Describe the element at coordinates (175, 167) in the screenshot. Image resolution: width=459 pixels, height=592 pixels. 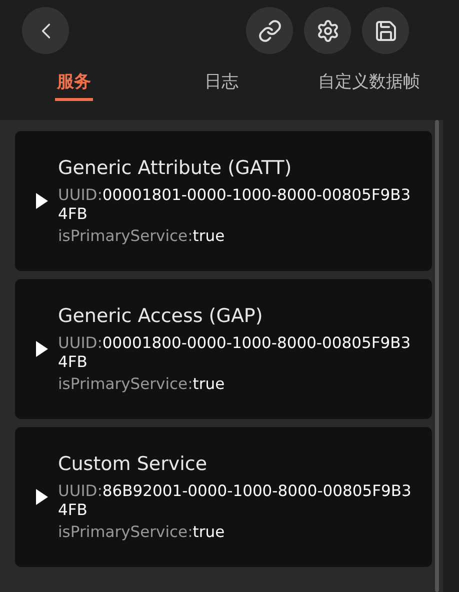
I see `service-name: Generic Attribute (GATT)` at that location.